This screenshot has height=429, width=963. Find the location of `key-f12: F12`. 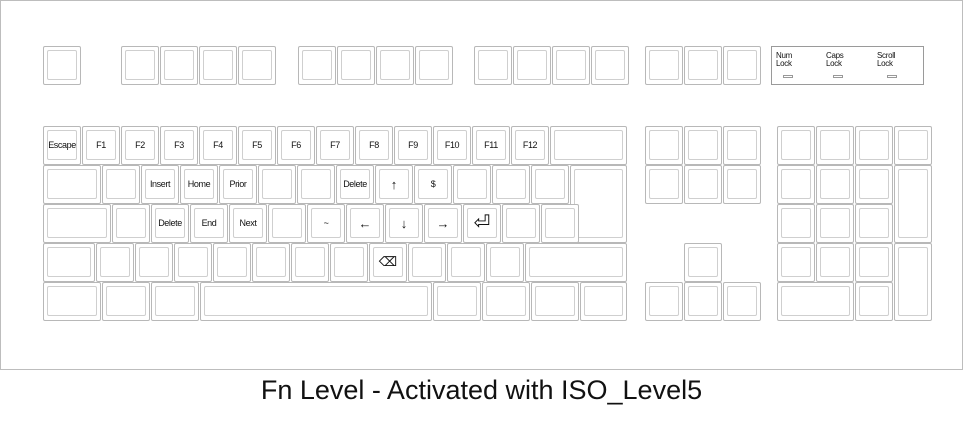

key-f12: F12 is located at coordinates (530, 145).